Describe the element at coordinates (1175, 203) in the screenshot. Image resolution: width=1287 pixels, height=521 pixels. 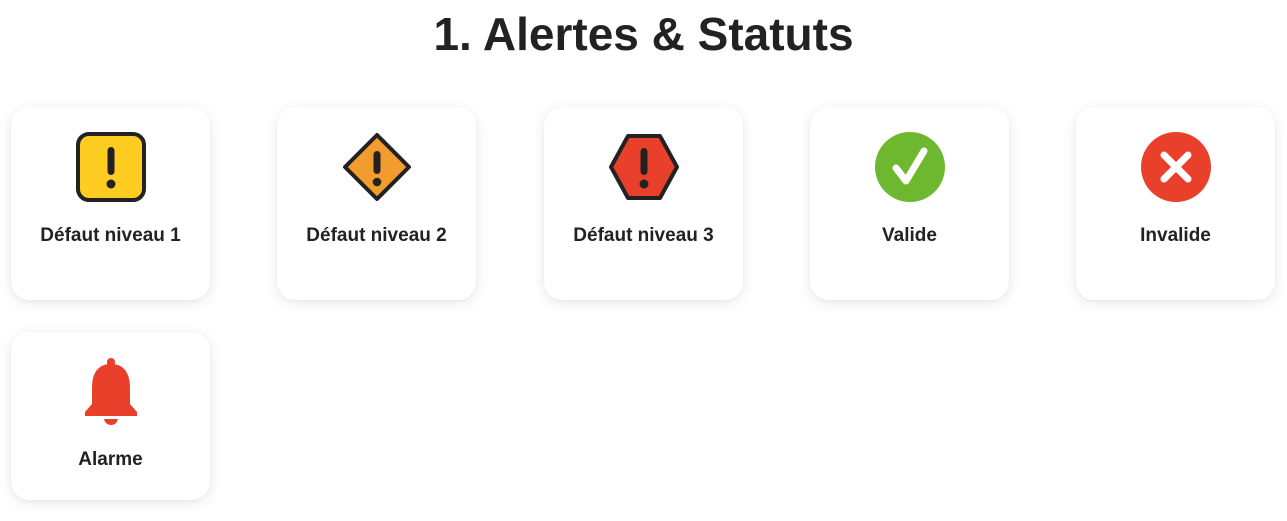
I see `card-invalid: Invalide` at that location.